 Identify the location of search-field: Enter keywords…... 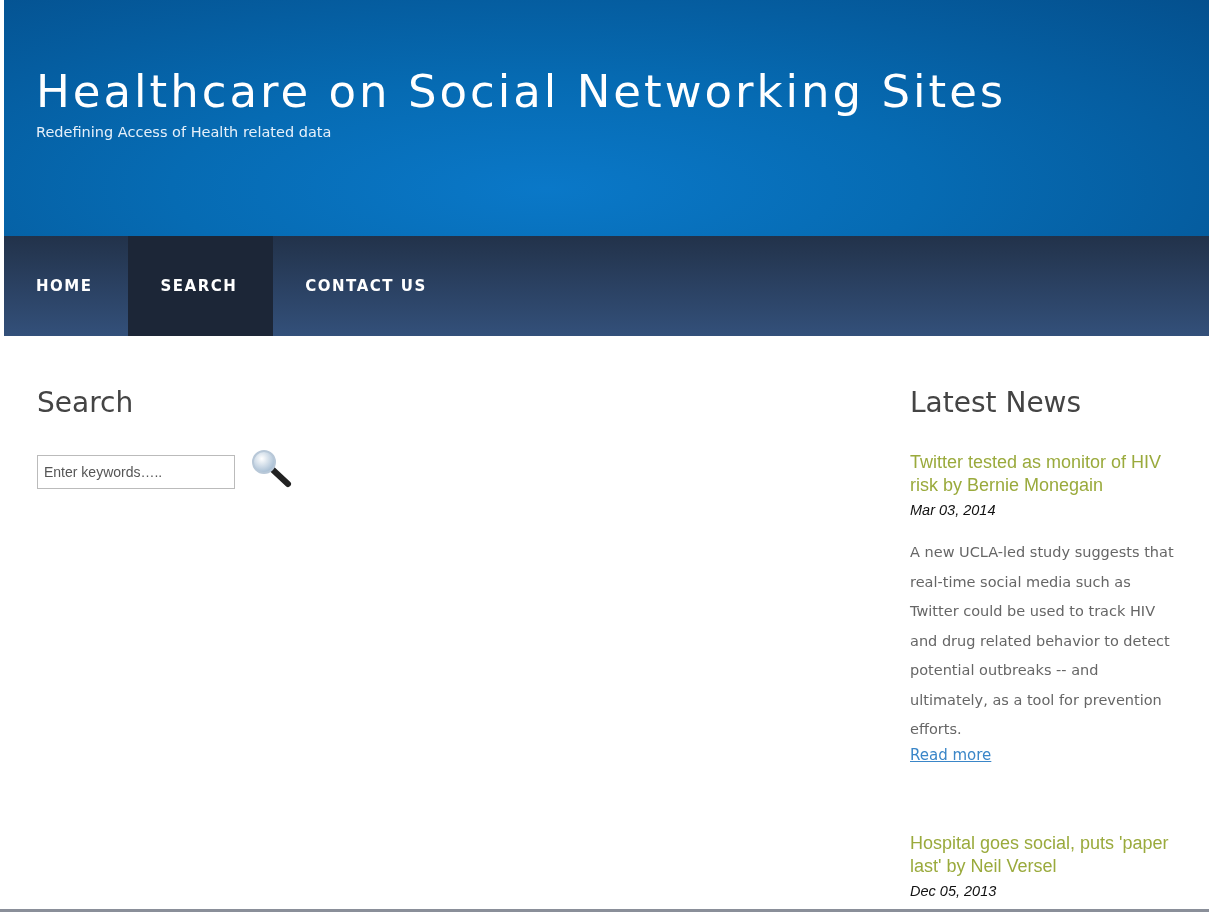
(136, 472).